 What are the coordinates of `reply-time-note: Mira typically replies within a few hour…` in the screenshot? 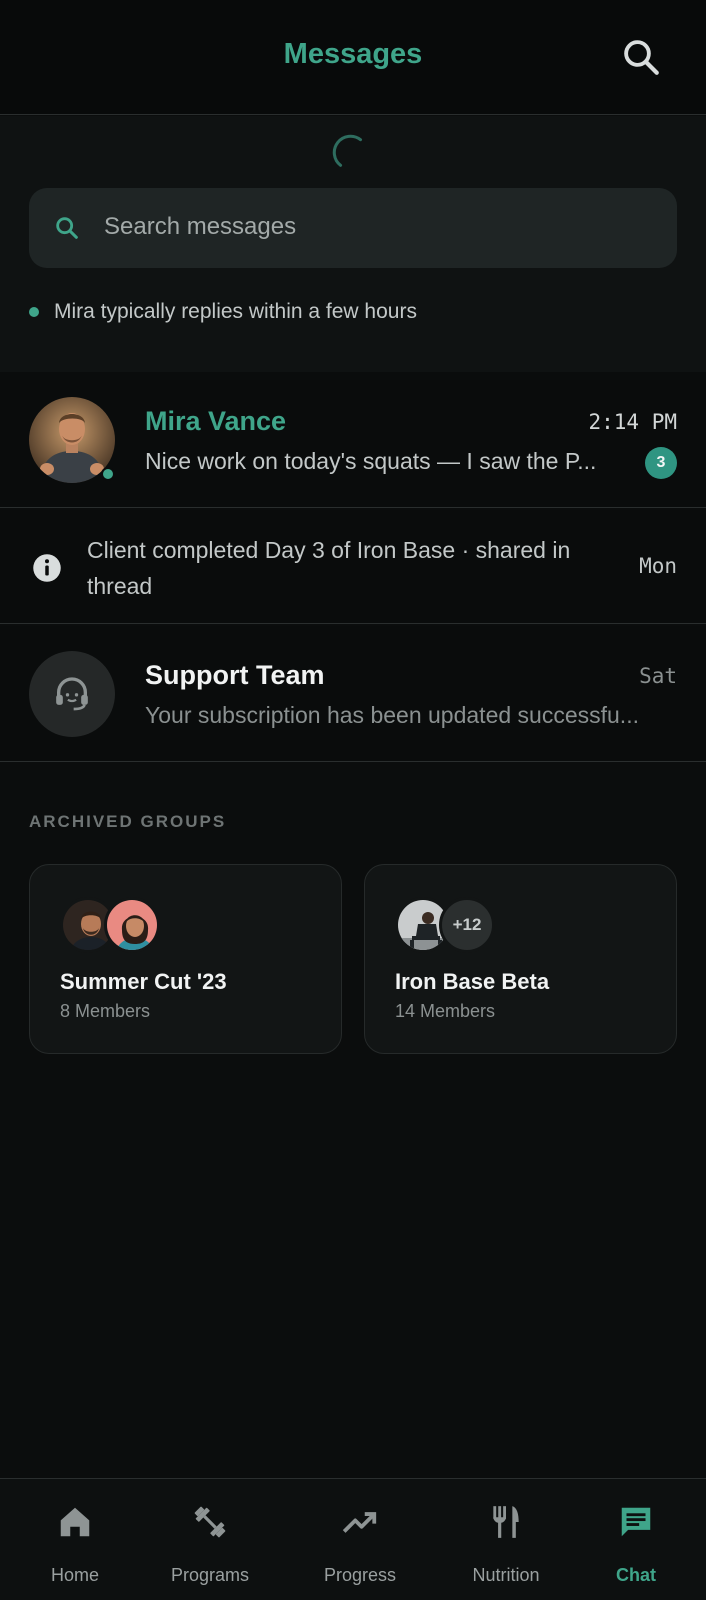 It's located at (223, 312).